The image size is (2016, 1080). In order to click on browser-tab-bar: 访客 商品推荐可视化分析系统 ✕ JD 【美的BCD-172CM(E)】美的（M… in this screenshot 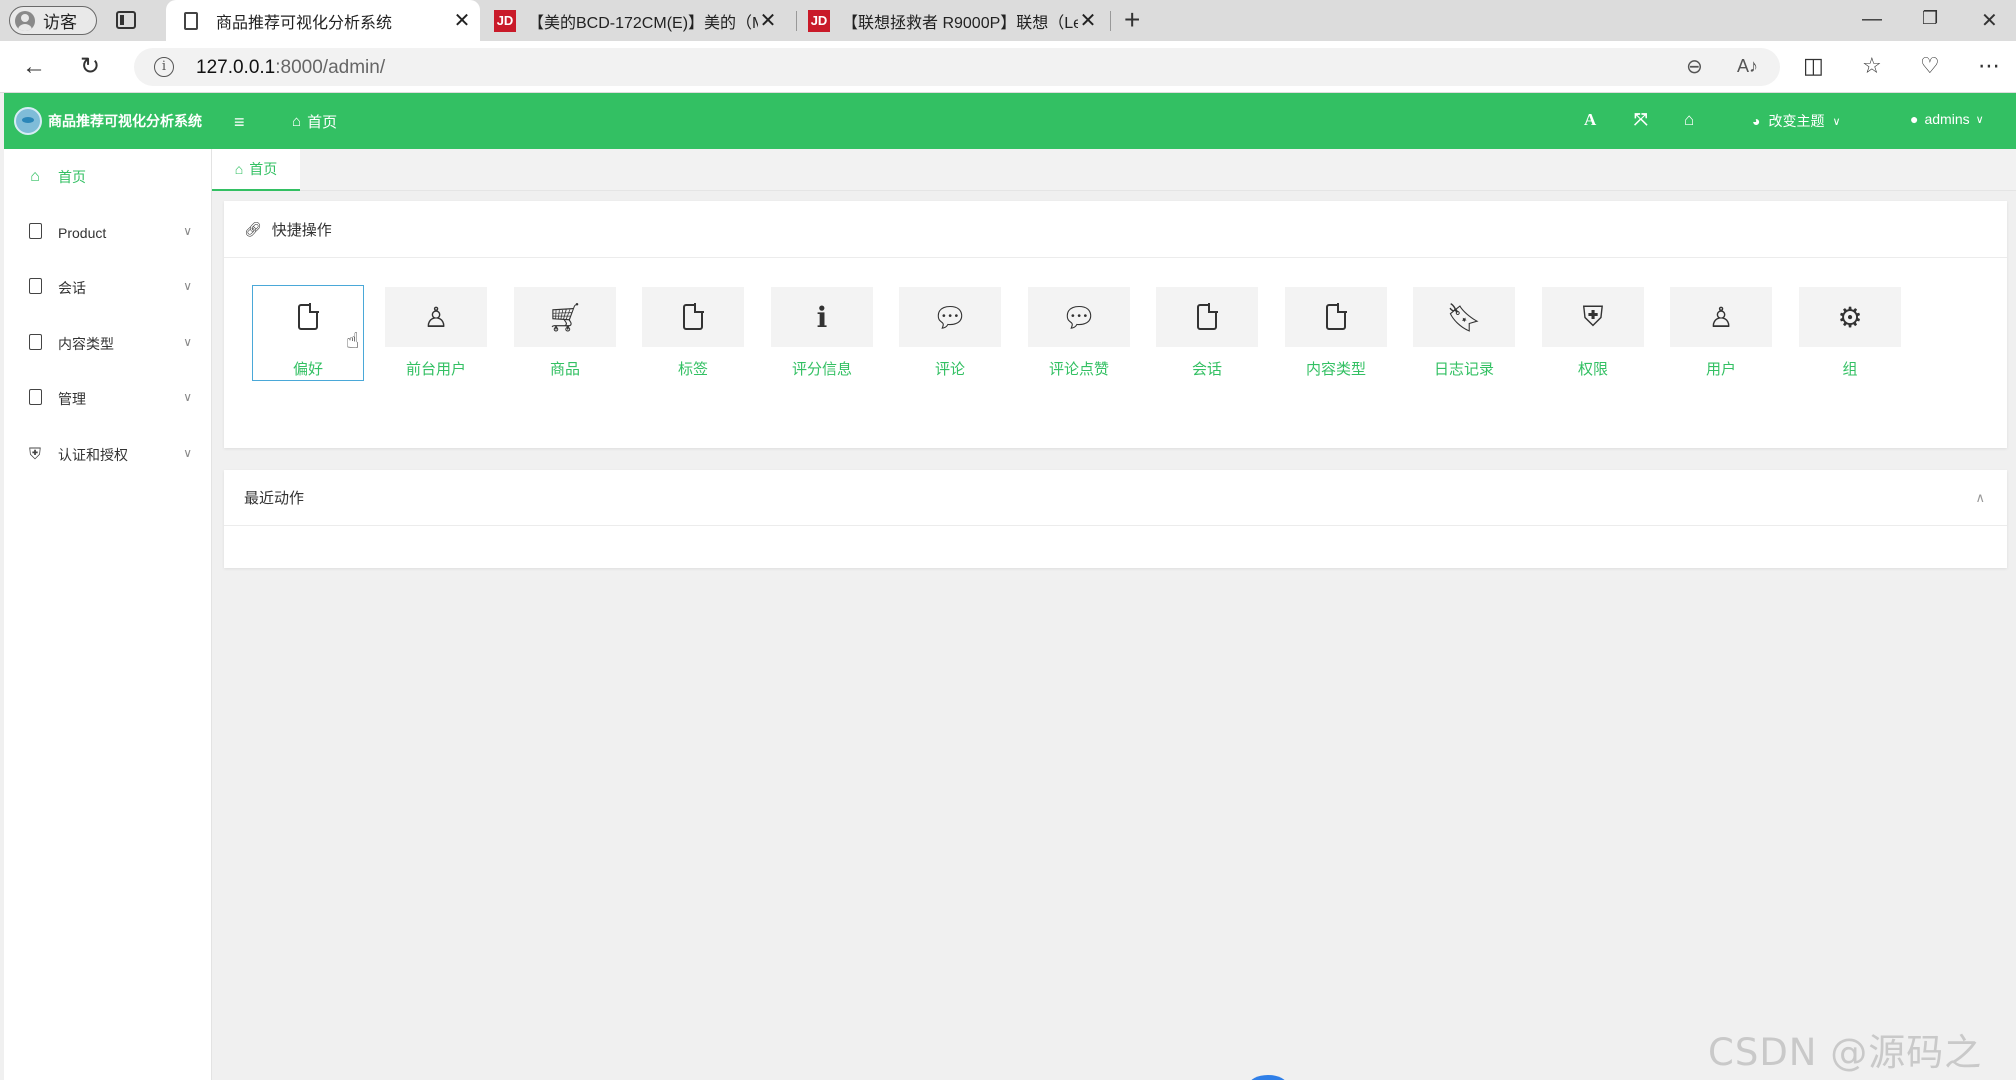, I will do `click(1008, 20)`.